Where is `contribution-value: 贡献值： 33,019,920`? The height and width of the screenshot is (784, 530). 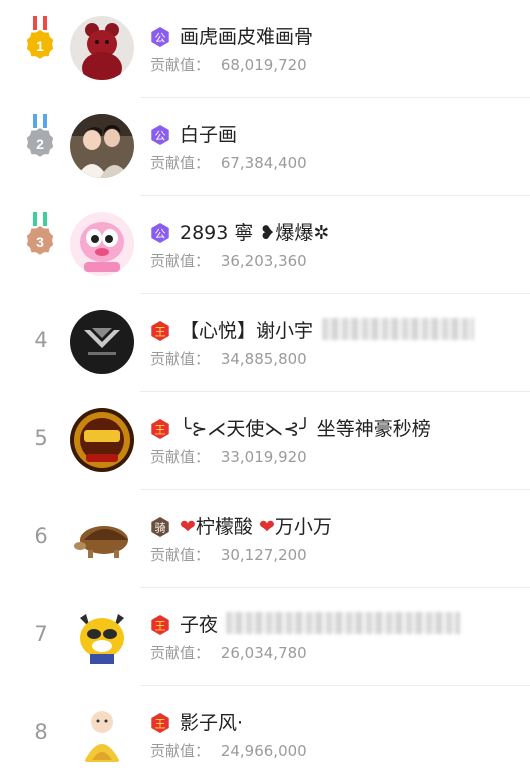 contribution-value: 贡献值： 33,019,920 is located at coordinates (228, 457).